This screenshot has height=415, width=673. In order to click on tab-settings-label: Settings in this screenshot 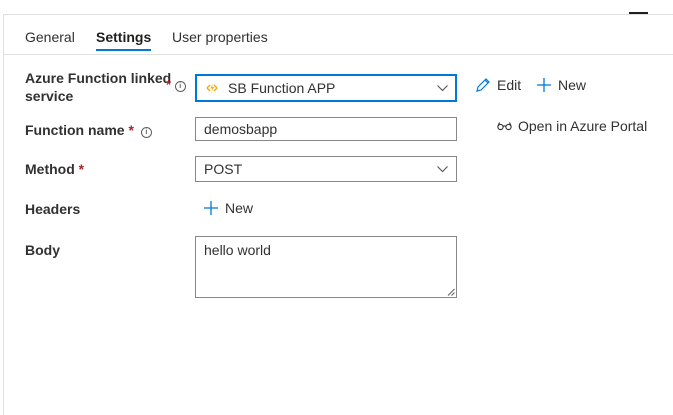, I will do `click(124, 37)`.